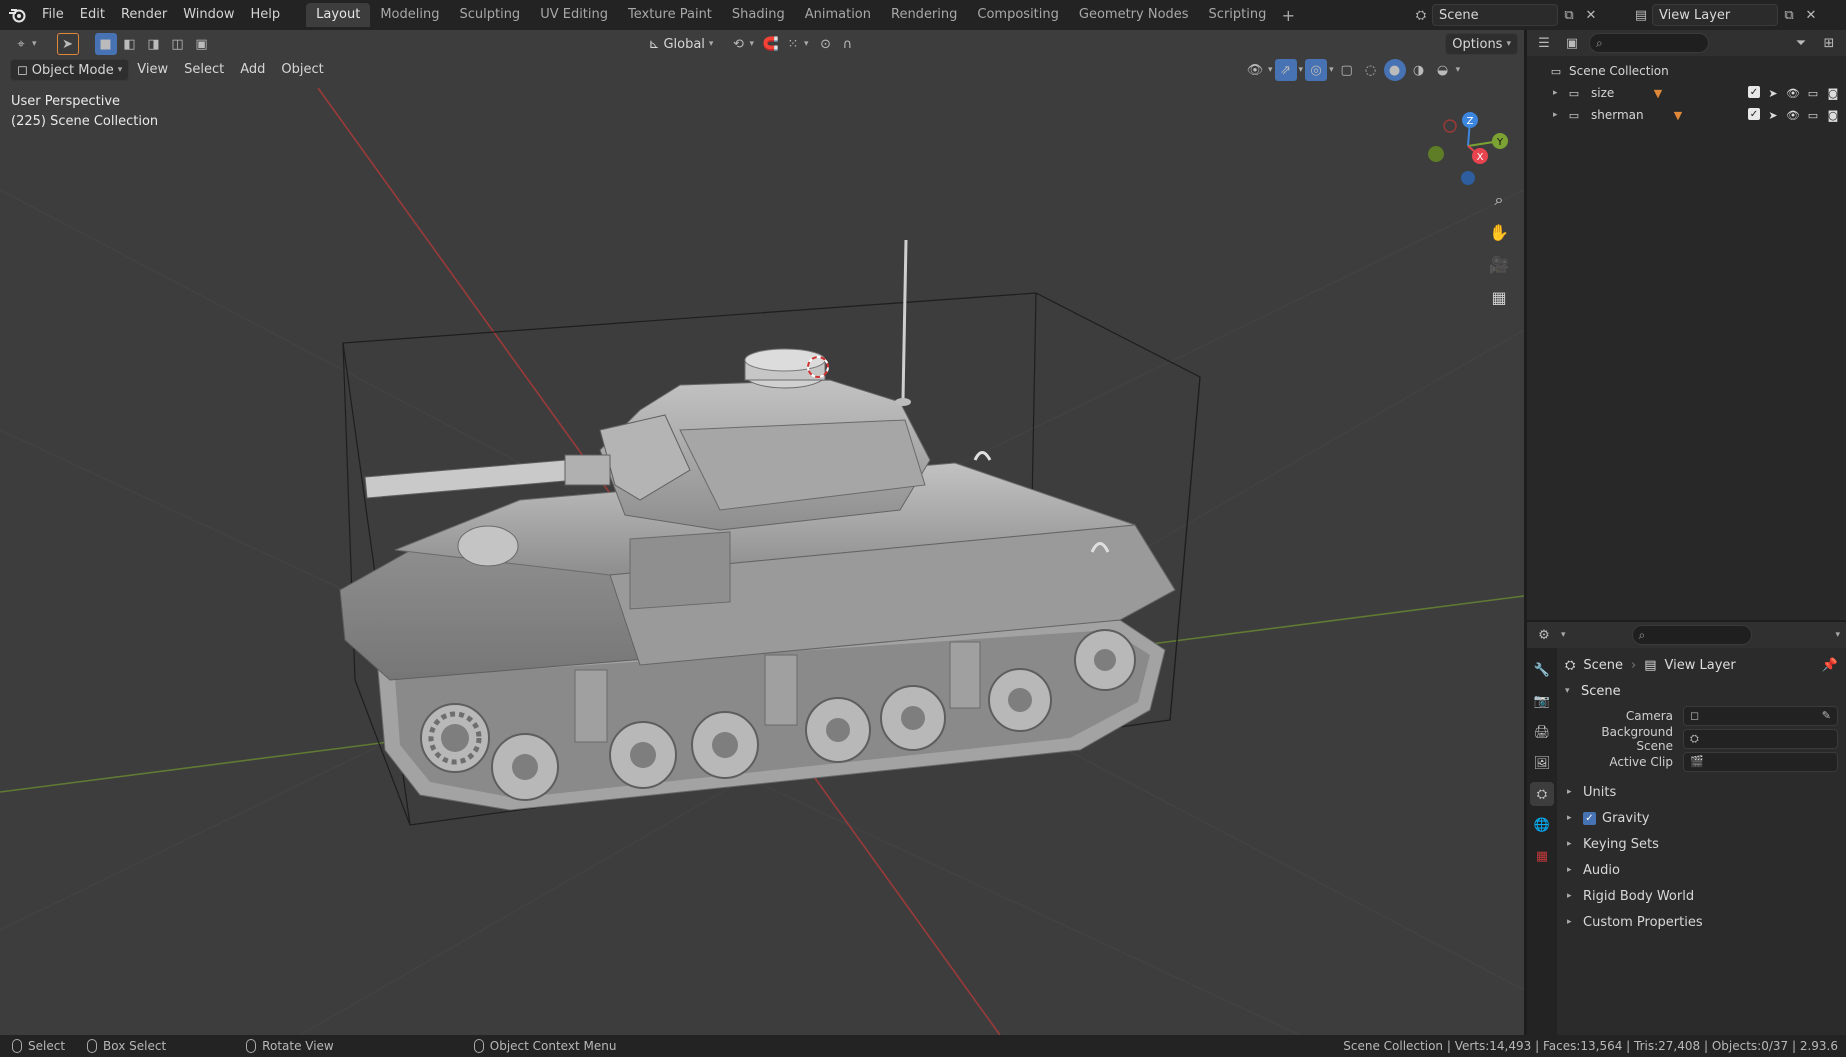 This screenshot has height=1057, width=1846. I want to click on tab-texture-paint: Texture Paint, so click(670, 15).